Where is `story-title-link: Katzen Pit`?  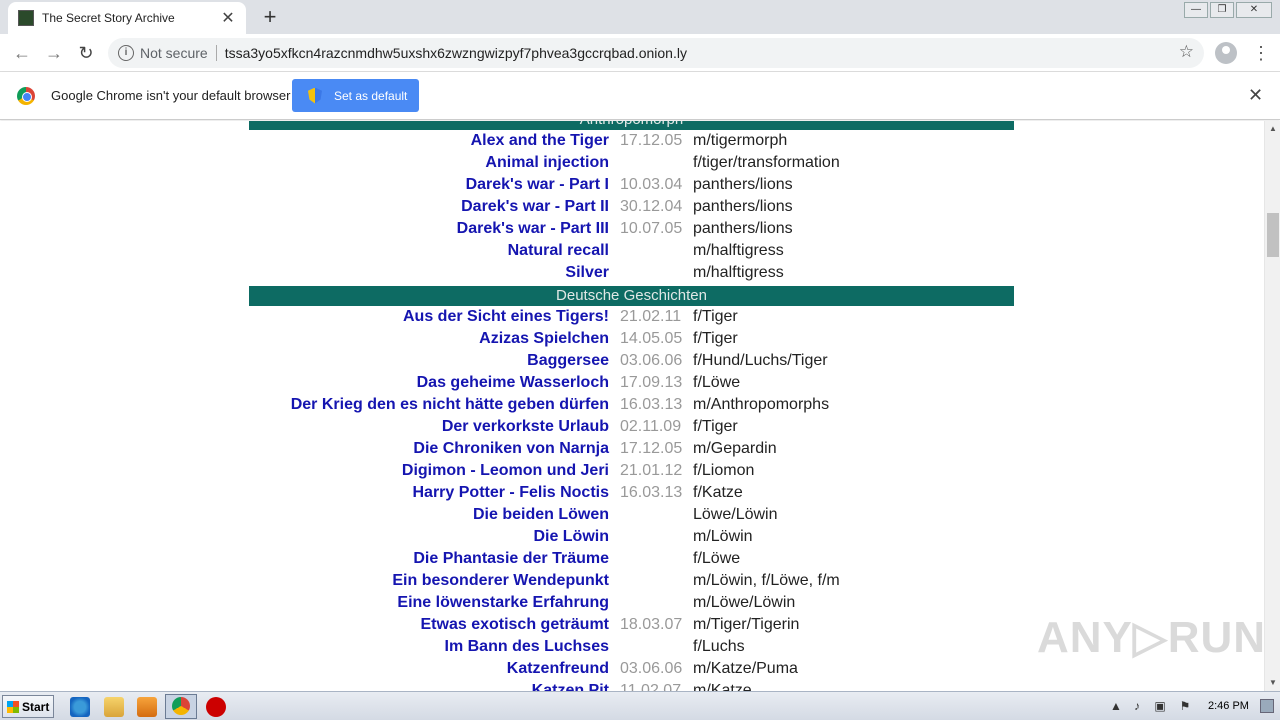 story-title-link: Katzen Pit is located at coordinates (570, 686).